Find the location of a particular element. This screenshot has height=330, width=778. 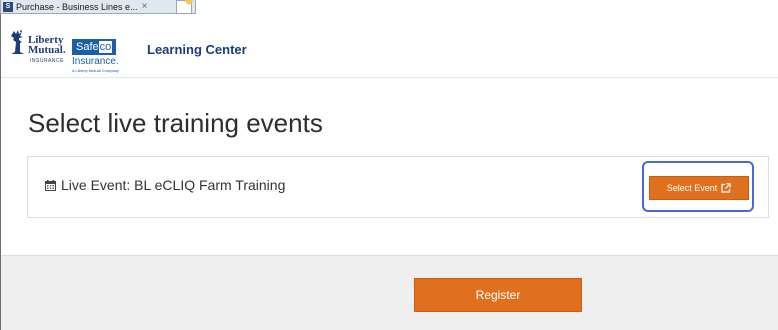

browser-tab-strip: S Purchase - Business Lines e... × is located at coordinates (389, 7).